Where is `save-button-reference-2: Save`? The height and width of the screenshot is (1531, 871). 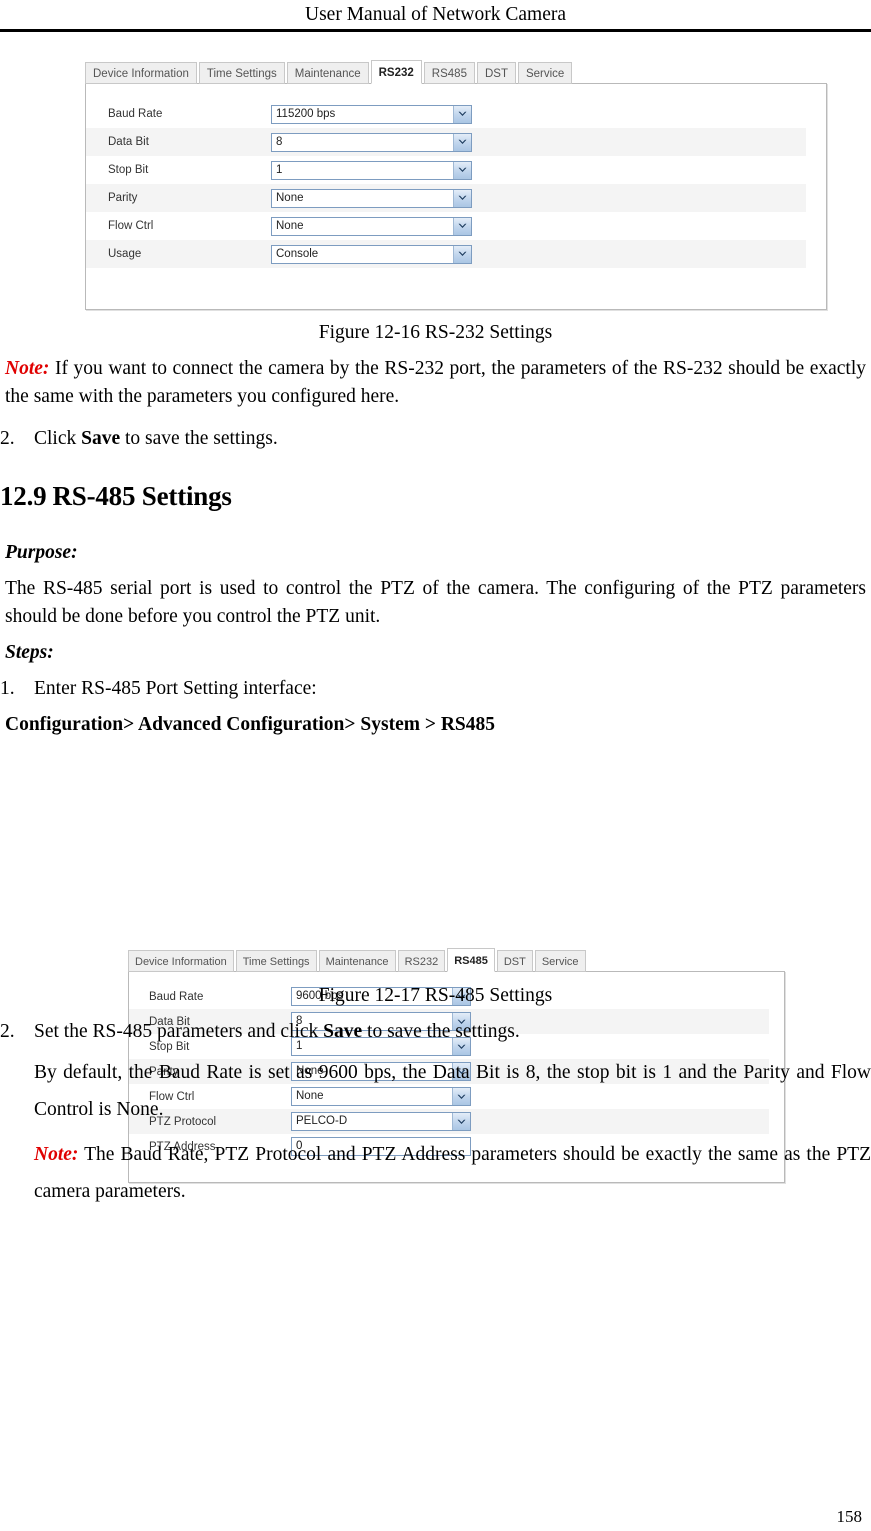 save-button-reference-2: Save is located at coordinates (343, 1031).